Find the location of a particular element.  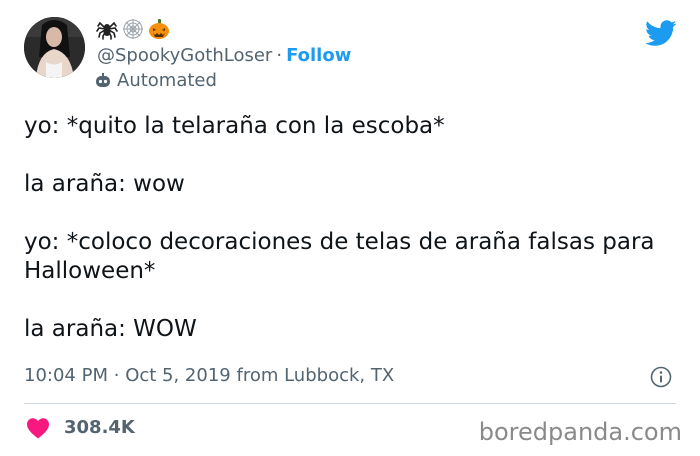

watermark: boredpanda.com is located at coordinates (580, 432).